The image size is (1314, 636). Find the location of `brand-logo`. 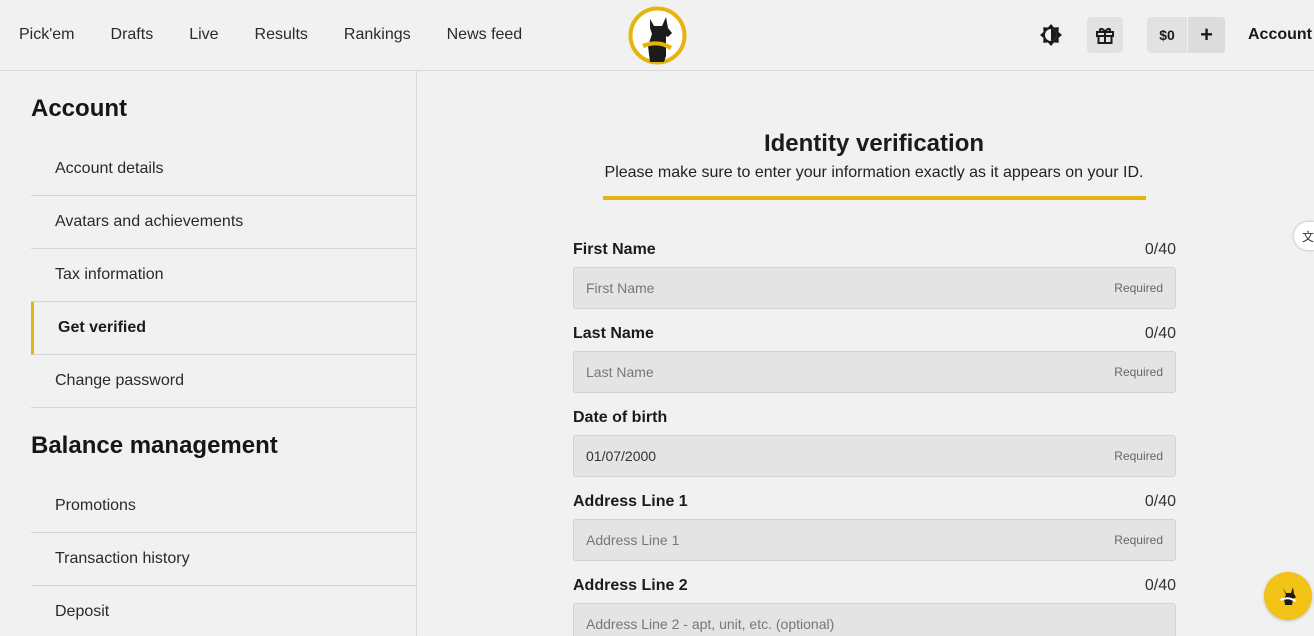

brand-logo is located at coordinates (657, 35).